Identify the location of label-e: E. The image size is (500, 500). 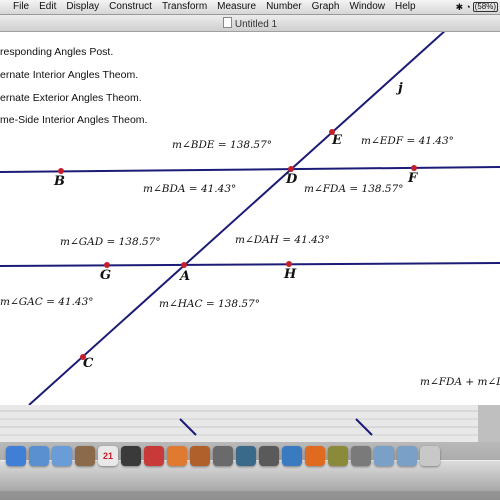
(337, 140).